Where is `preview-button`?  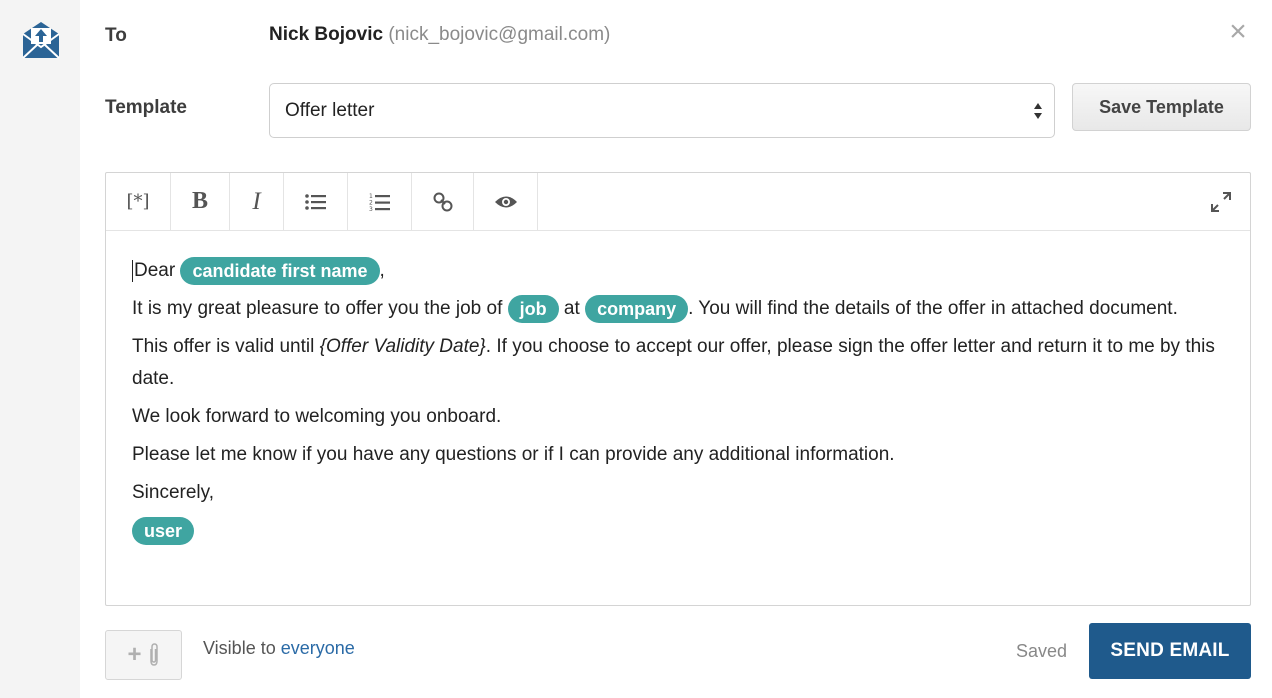 preview-button is located at coordinates (506, 201).